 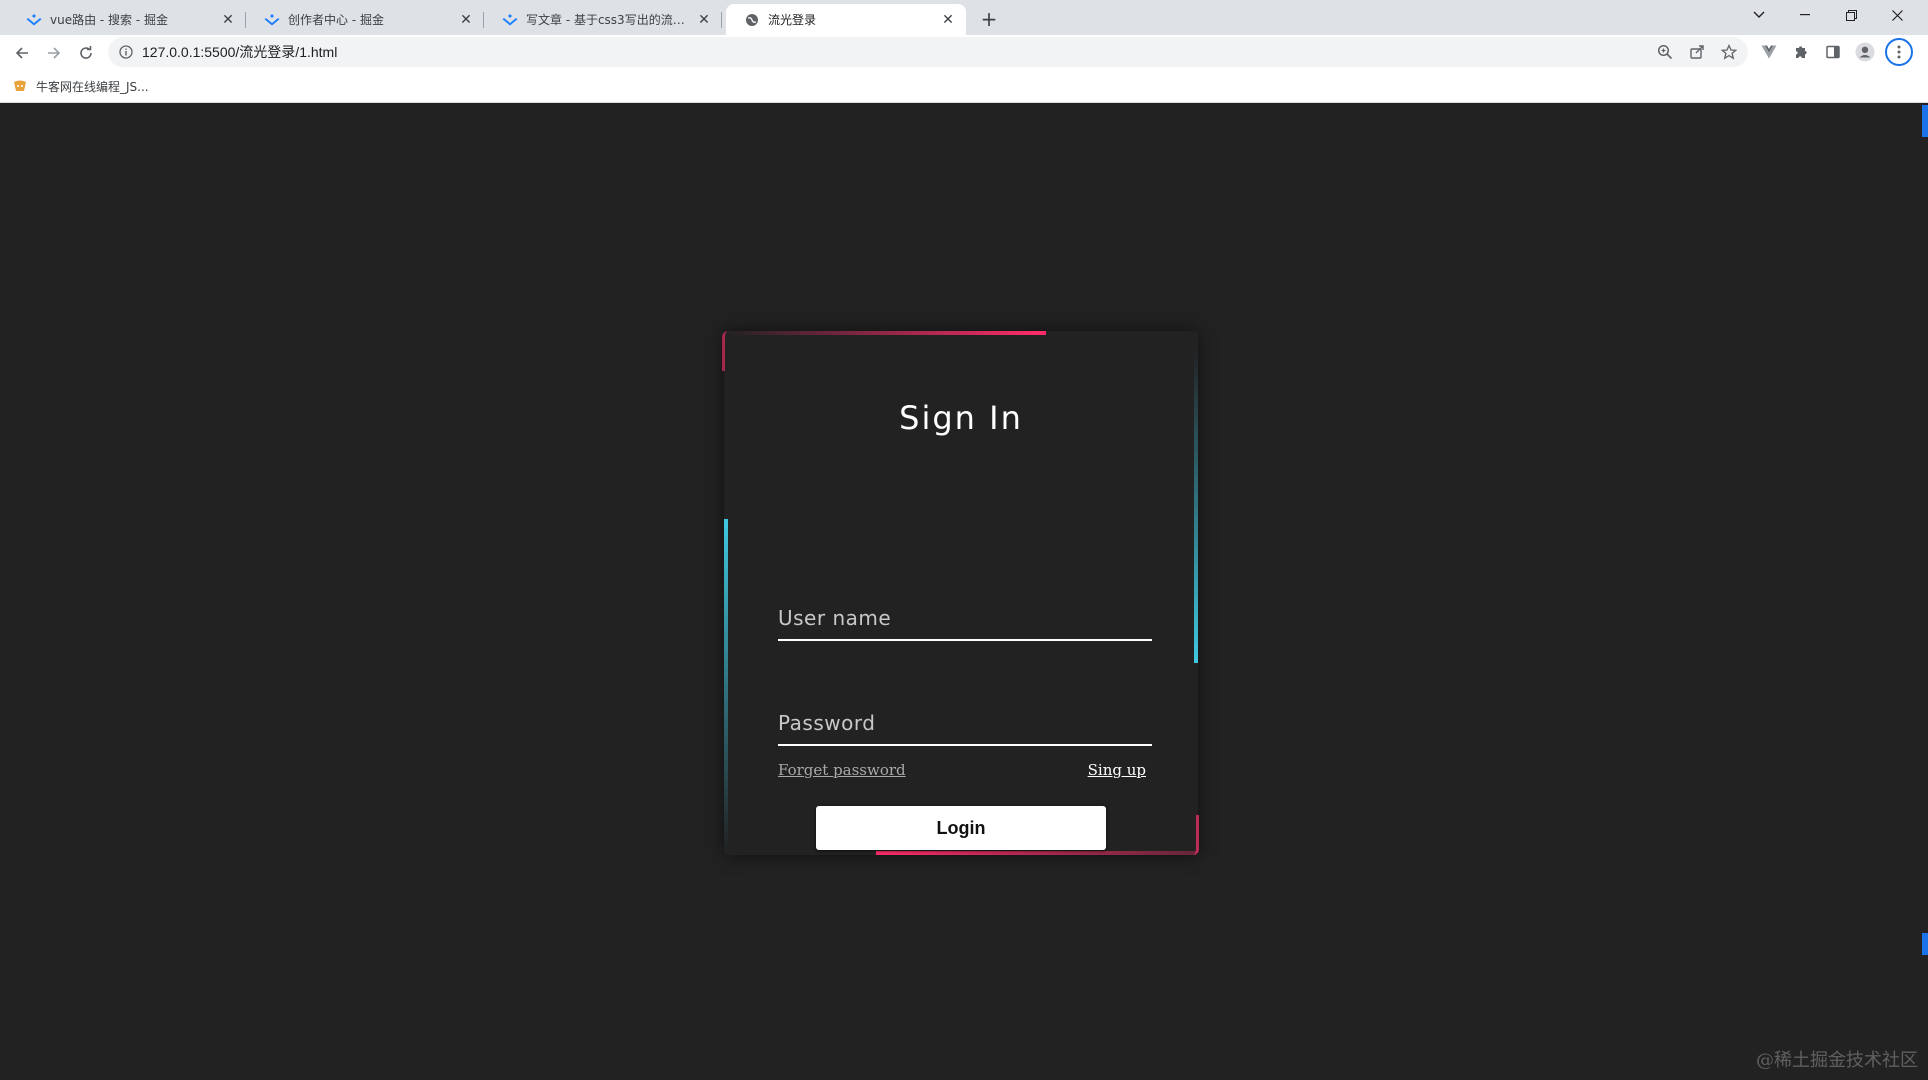 What do you see at coordinates (792, 20) in the screenshot?
I see `tab-title: 流光登录` at bounding box center [792, 20].